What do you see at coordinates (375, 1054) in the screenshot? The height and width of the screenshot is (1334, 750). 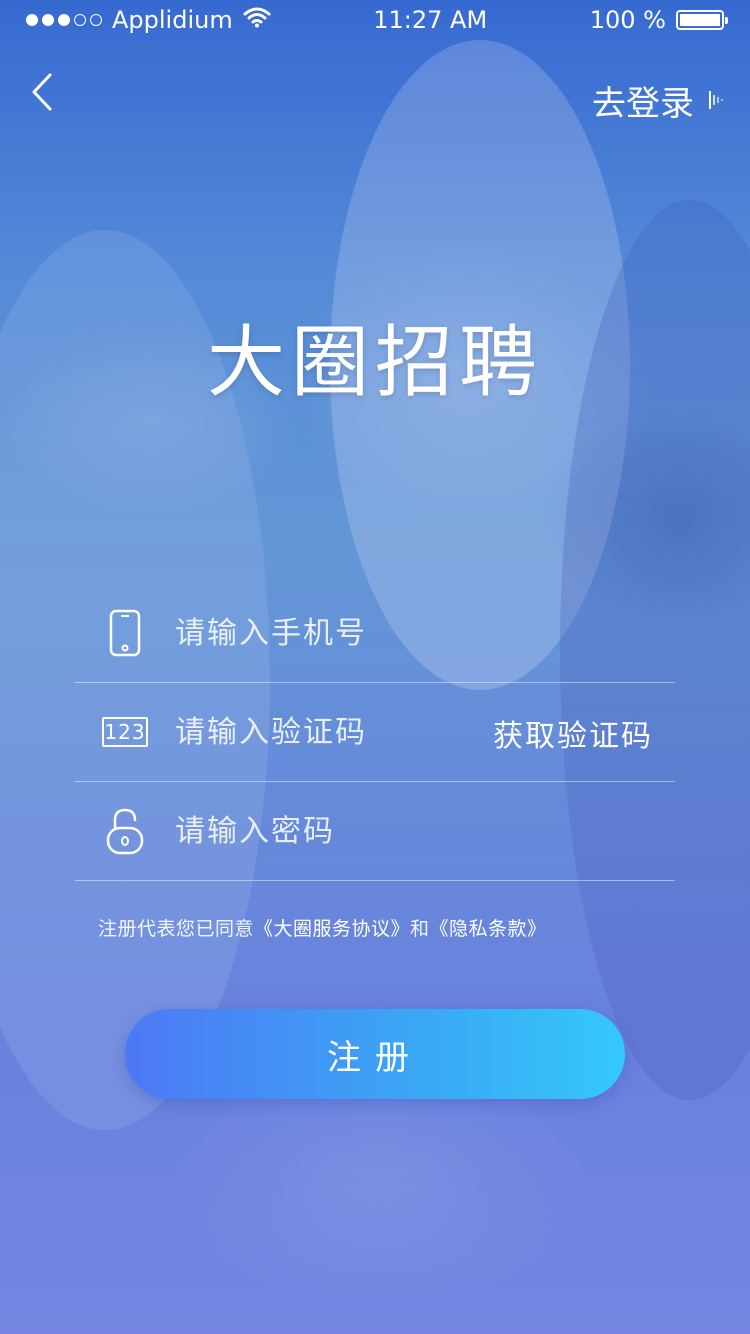 I see `register-button: 注册` at bounding box center [375, 1054].